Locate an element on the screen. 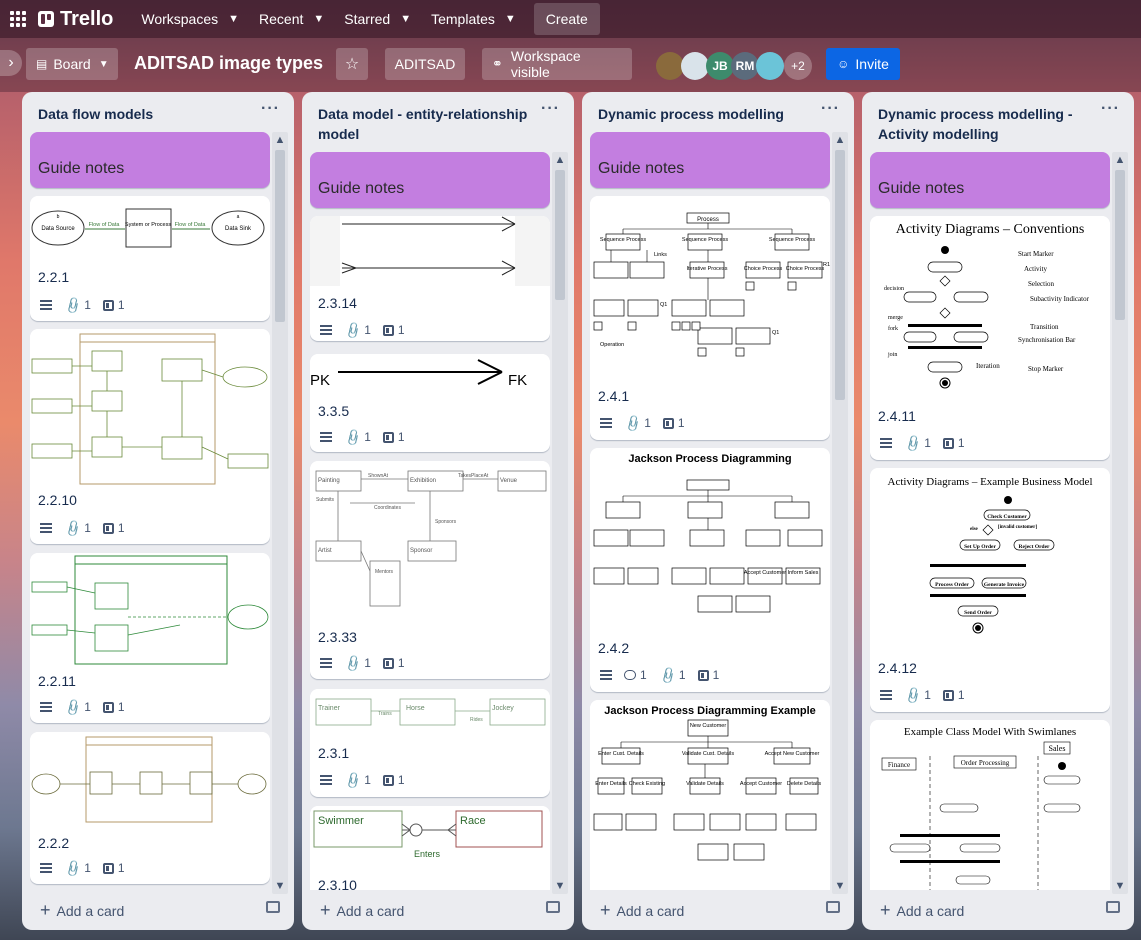 The height and width of the screenshot is (940, 1141). create-button: Create is located at coordinates (566, 19).